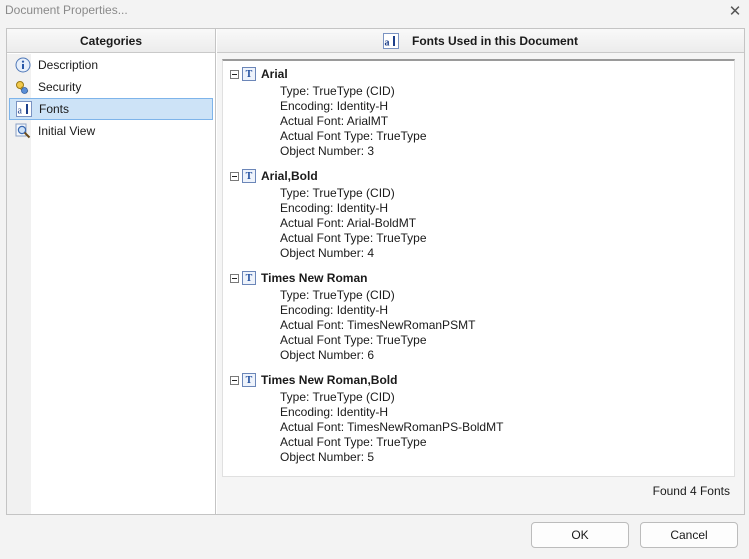 The image size is (749, 559). Describe the element at coordinates (111, 109) in the screenshot. I see `category-item-fonts: a Fonts` at that location.